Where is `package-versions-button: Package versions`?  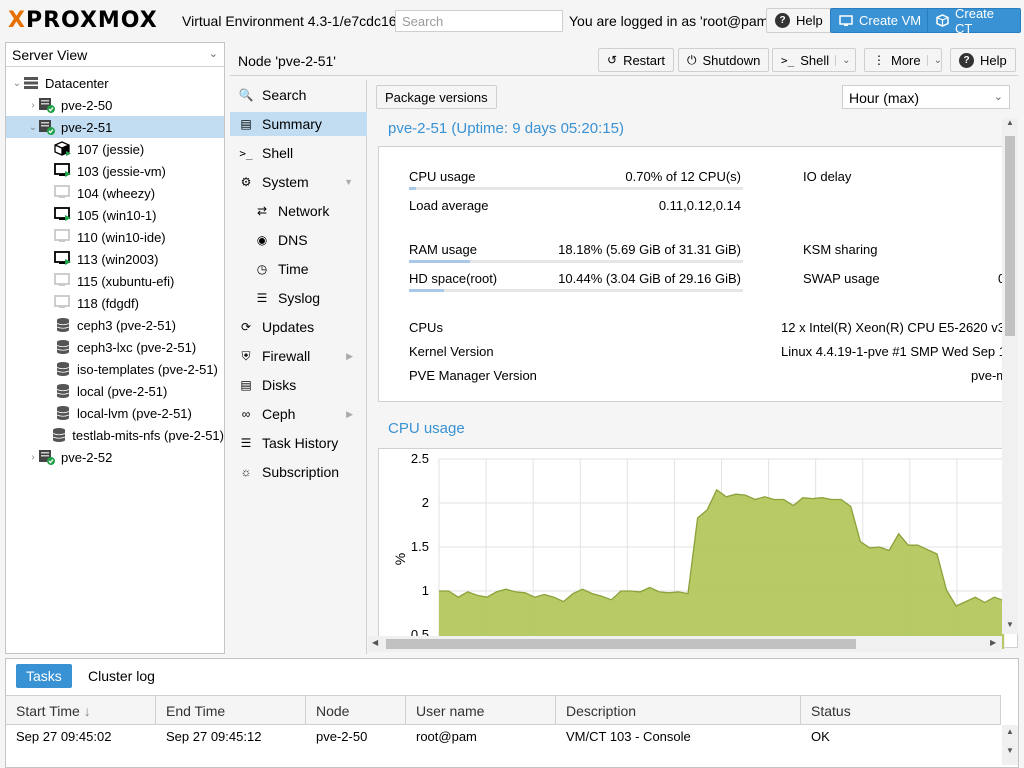
package-versions-button: Package versions is located at coordinates (436, 97).